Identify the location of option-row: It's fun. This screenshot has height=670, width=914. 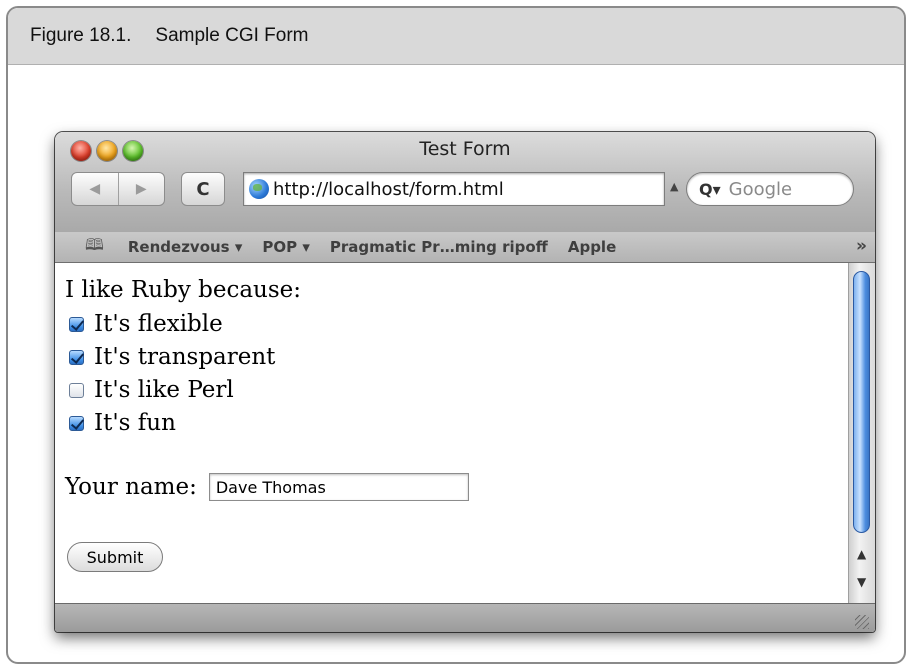
(122, 423).